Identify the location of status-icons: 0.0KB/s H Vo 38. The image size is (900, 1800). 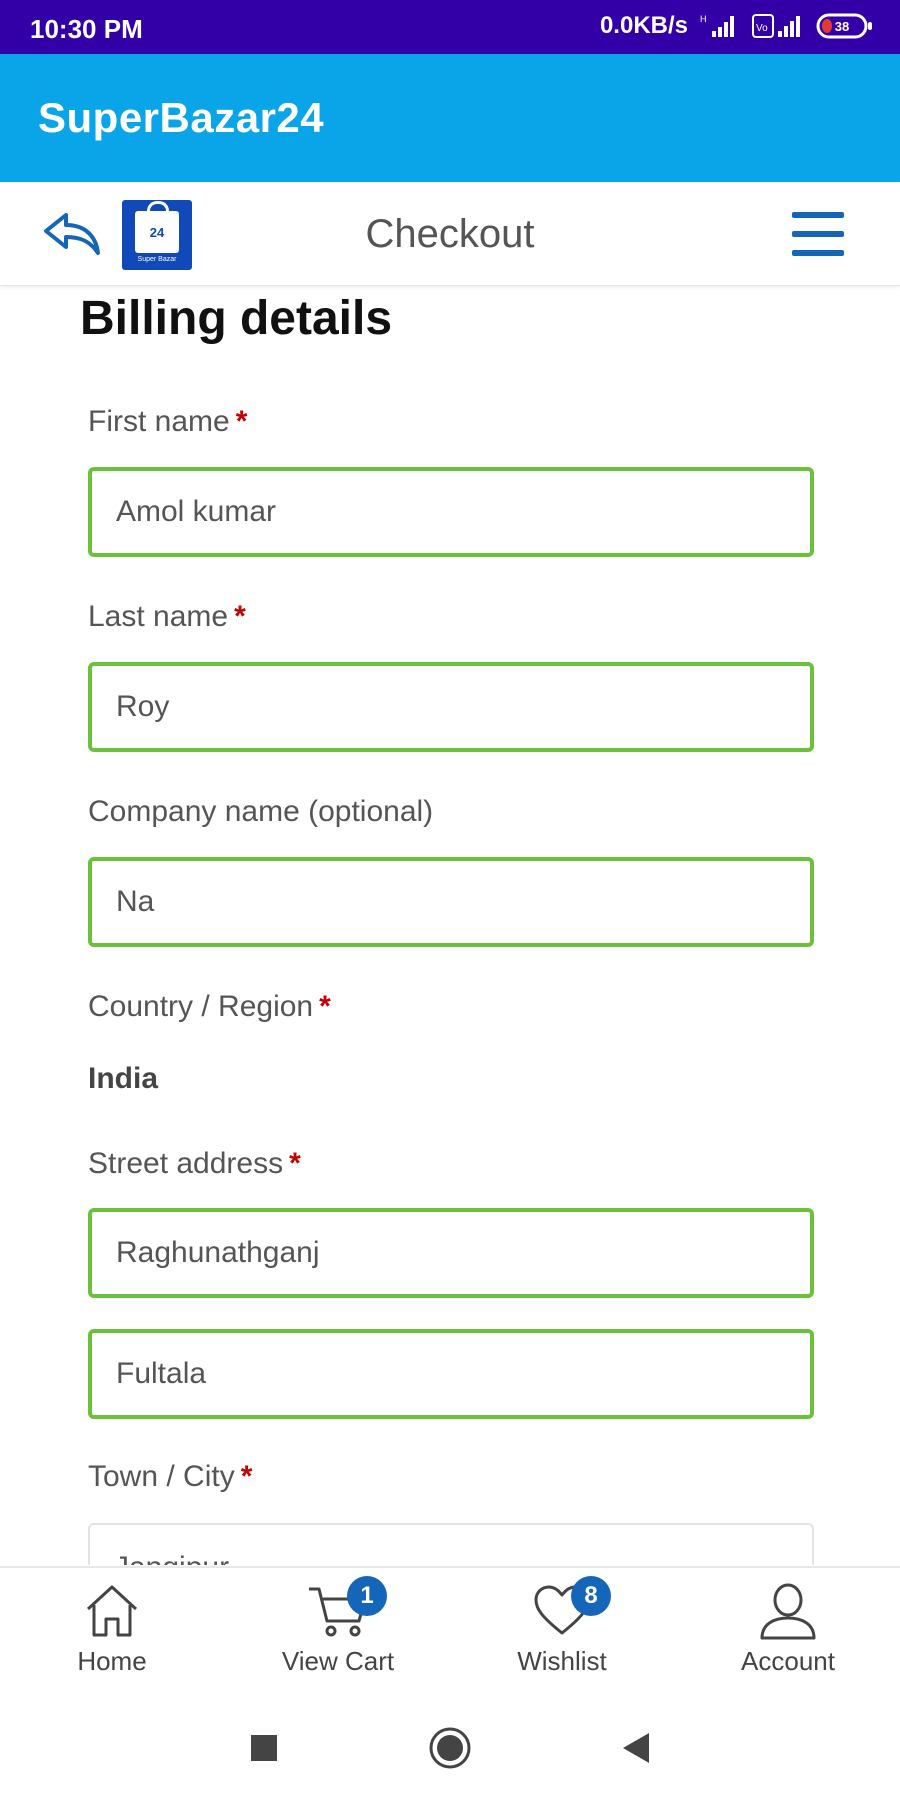
(737, 26).